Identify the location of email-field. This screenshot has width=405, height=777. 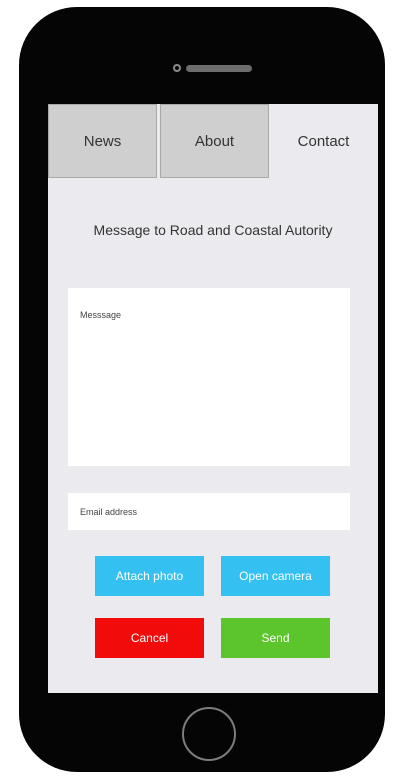
(209, 511).